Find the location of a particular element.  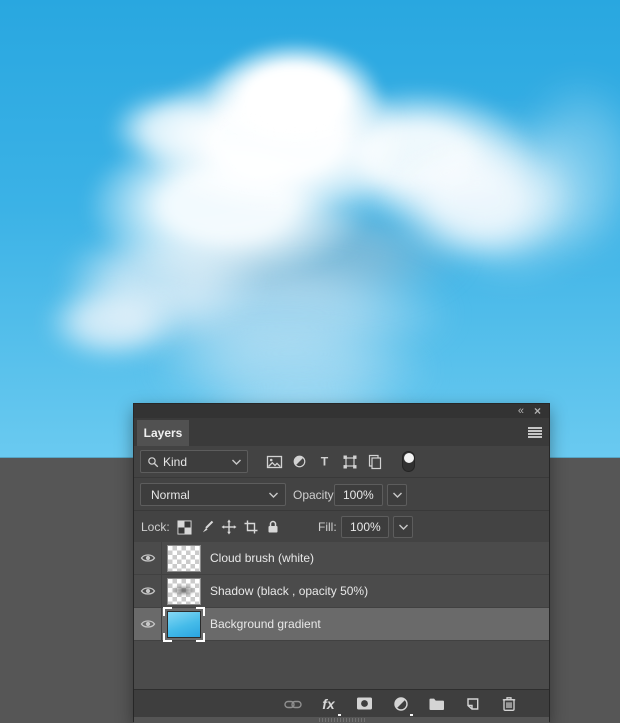

resize-grip-icon is located at coordinates (341, 720).